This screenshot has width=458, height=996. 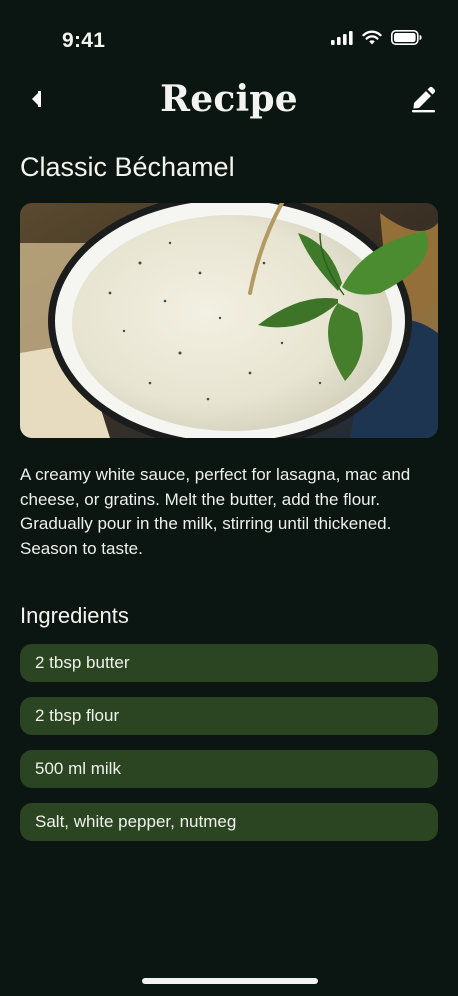 I want to click on ingredients-title: Ingredients, so click(x=74, y=615).